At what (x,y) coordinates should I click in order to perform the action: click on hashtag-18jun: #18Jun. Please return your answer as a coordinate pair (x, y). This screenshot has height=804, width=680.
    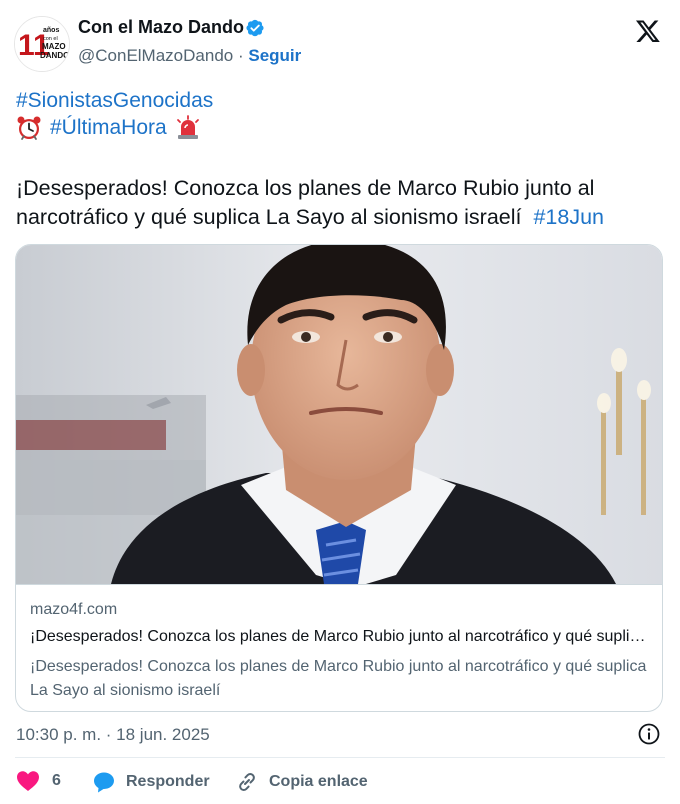
    Looking at the image, I should click on (568, 217).